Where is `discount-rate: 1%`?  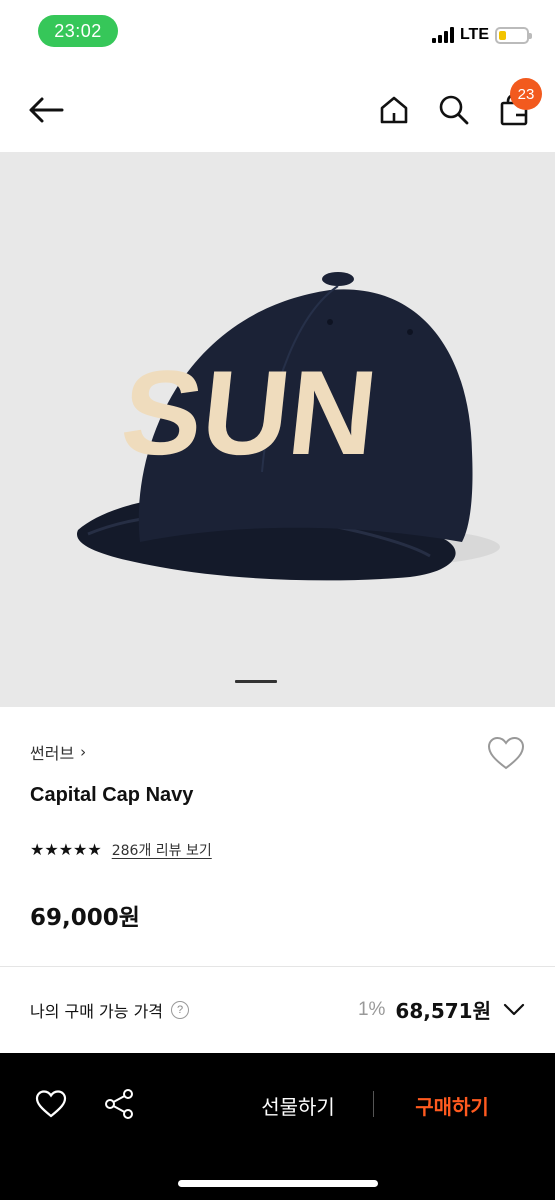 discount-rate: 1% is located at coordinates (371, 1009).